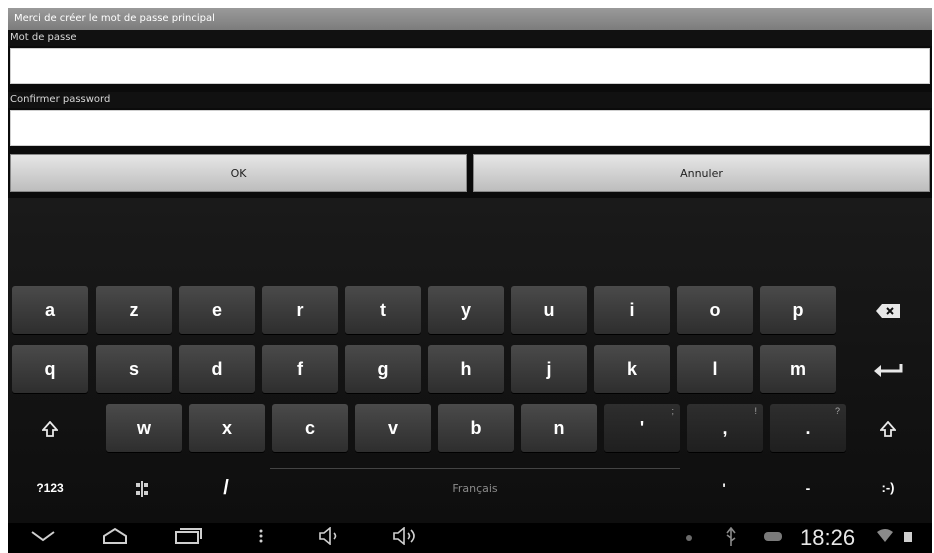  I want to click on volume-up-icon, so click(404, 536).